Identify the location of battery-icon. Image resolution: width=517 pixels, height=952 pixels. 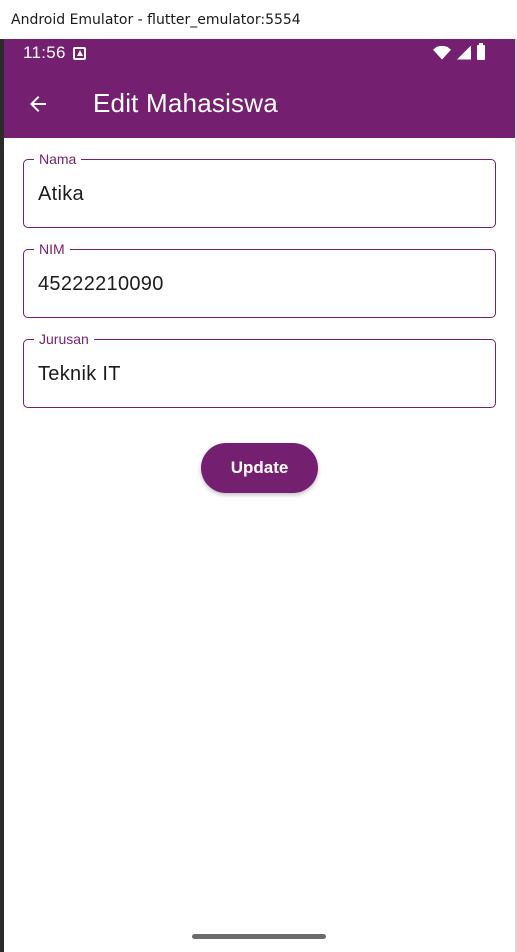
(481, 51).